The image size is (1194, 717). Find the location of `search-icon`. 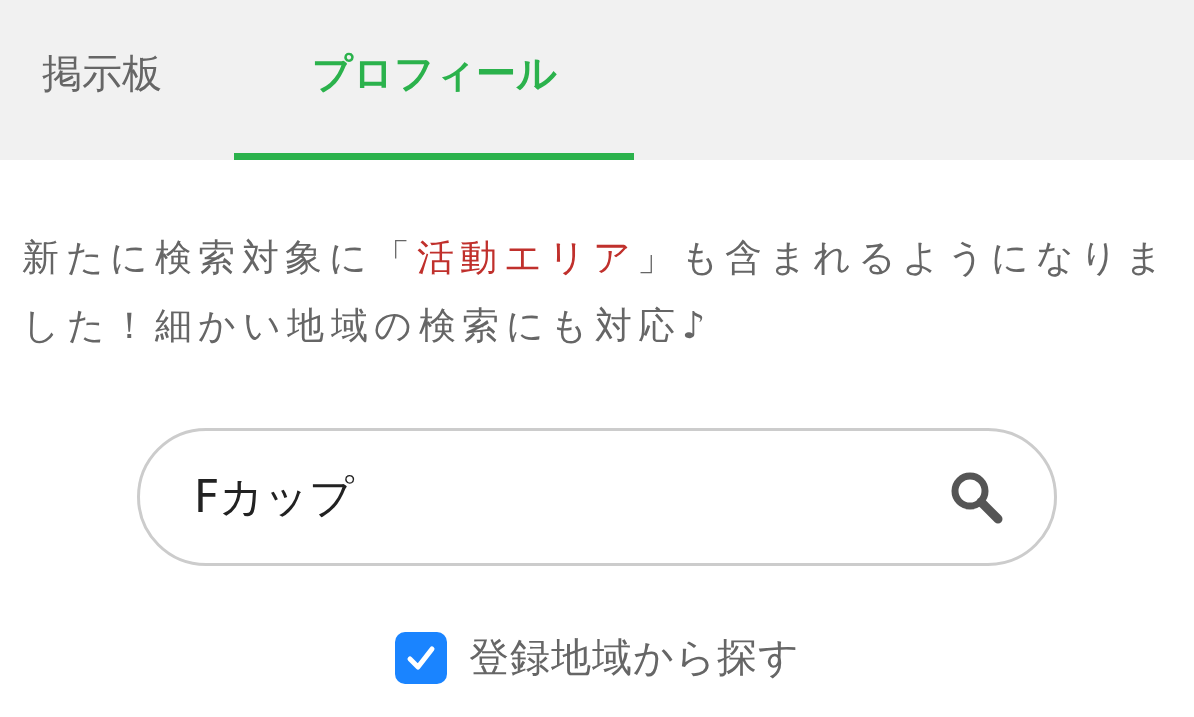

search-icon is located at coordinates (976, 497).